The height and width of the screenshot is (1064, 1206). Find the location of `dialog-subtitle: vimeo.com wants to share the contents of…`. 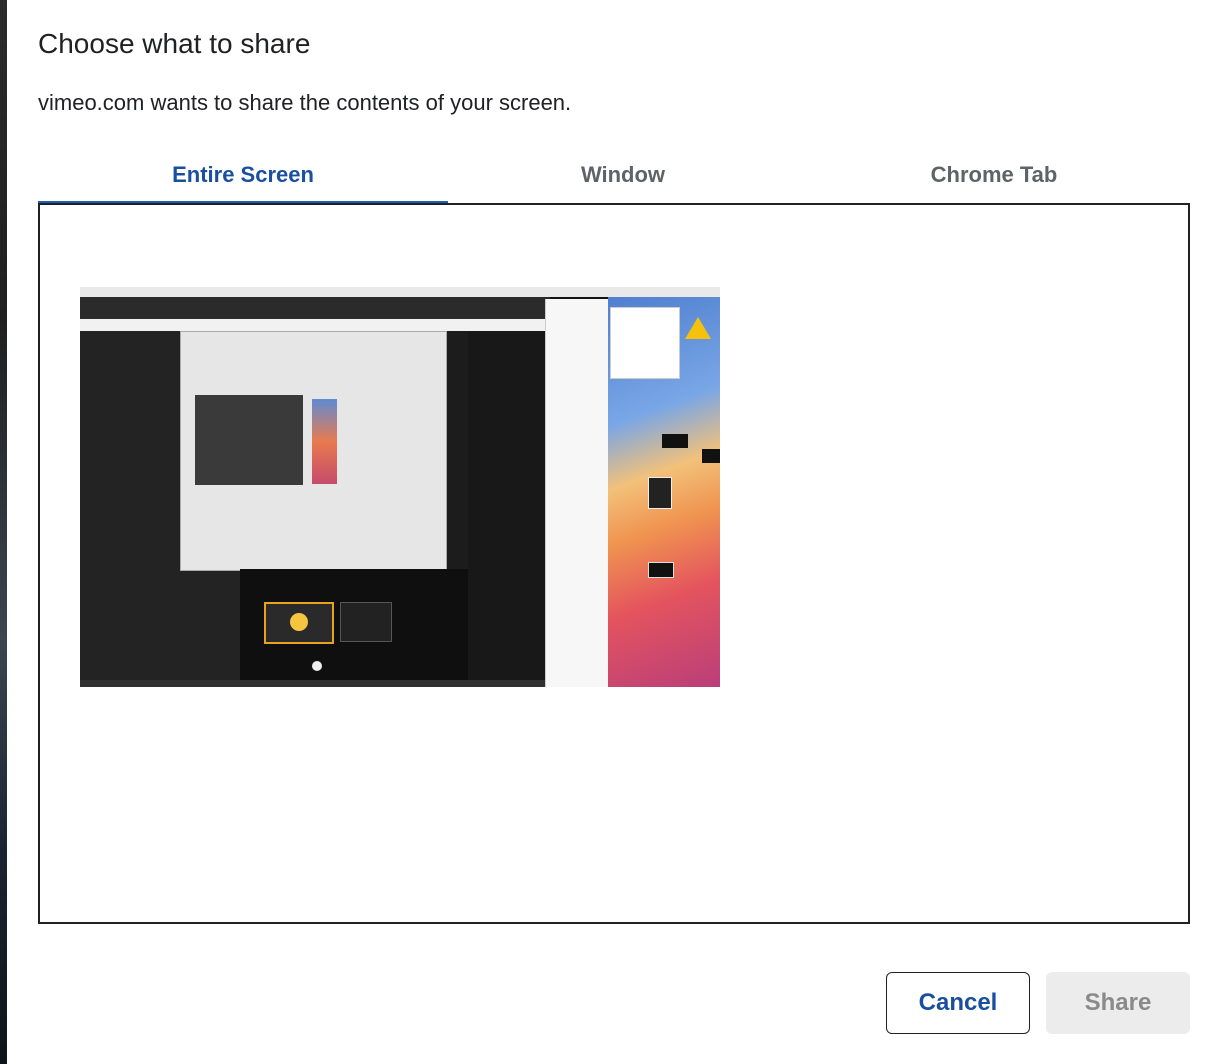

dialog-subtitle: vimeo.com wants to share the contents of… is located at coordinates (305, 102).